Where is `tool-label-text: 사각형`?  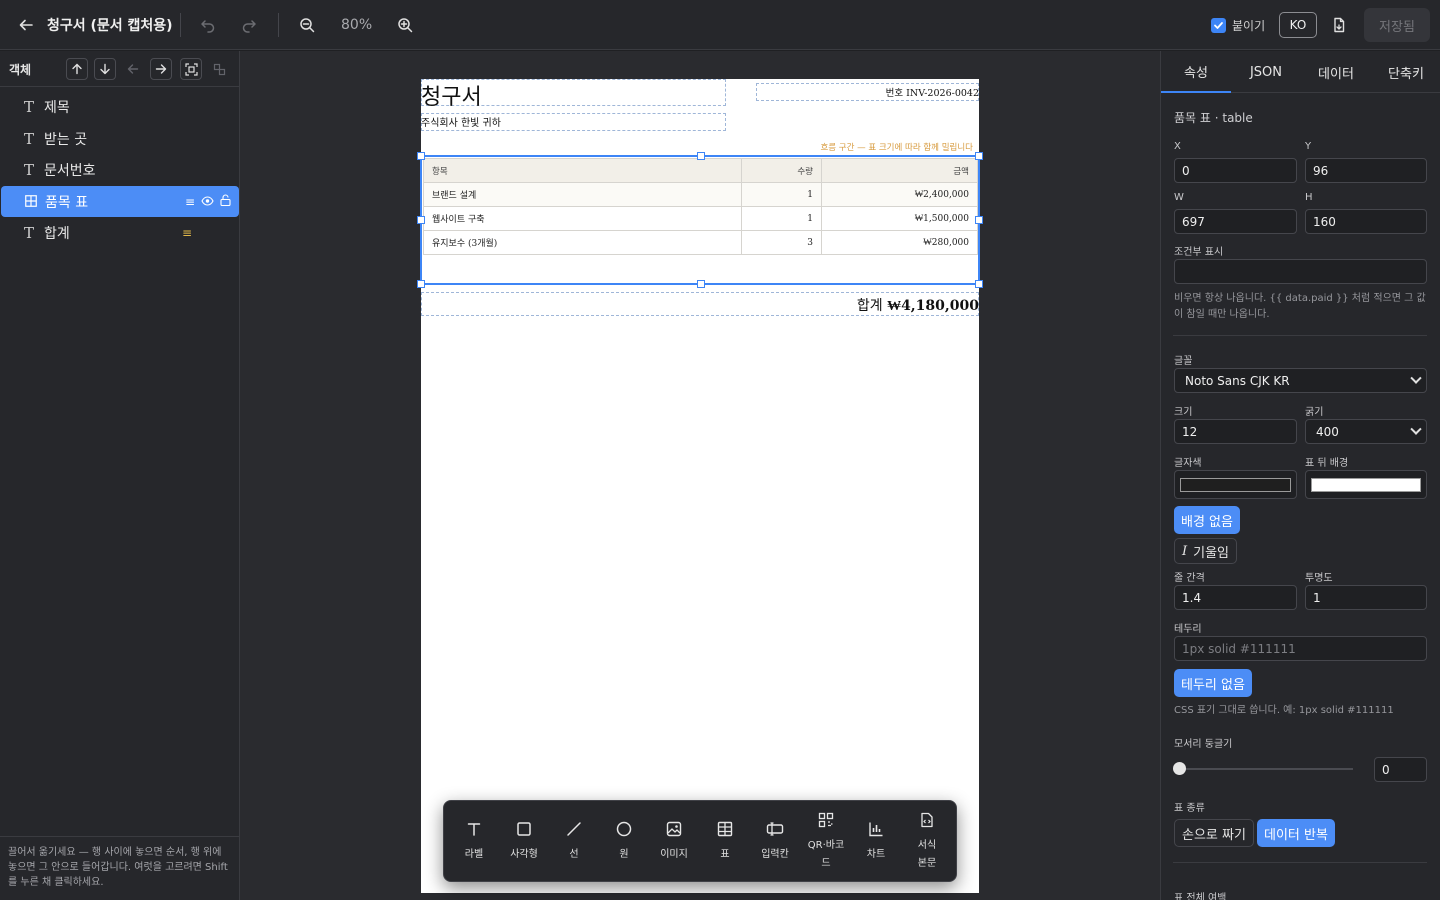 tool-label-text: 사각형 is located at coordinates (524, 854).